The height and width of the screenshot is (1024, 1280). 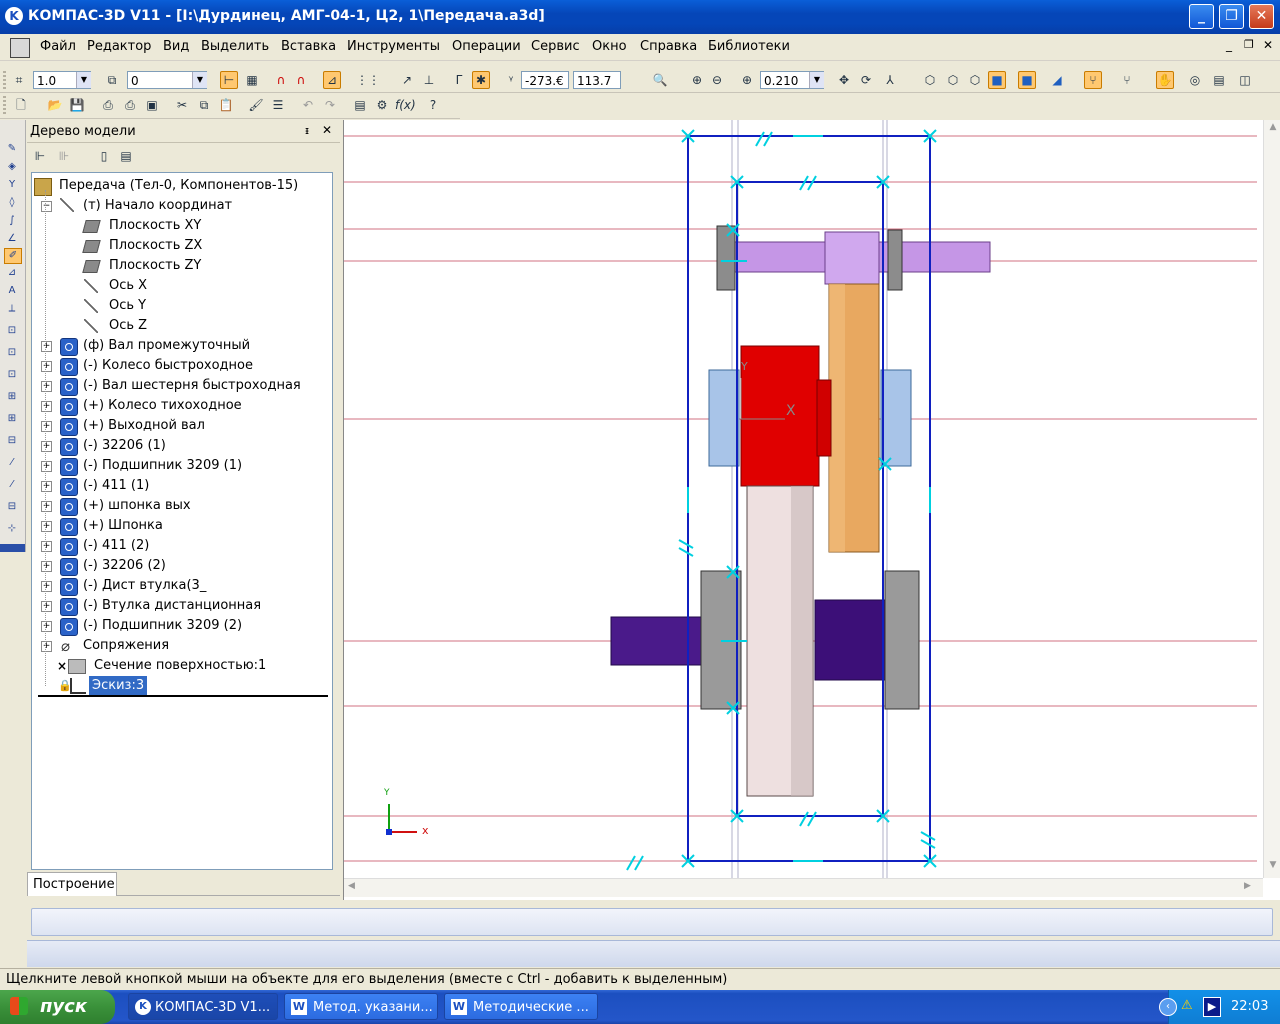 What do you see at coordinates (1093, 80) in the screenshot?
I see `filter-icon: ⑂` at bounding box center [1093, 80].